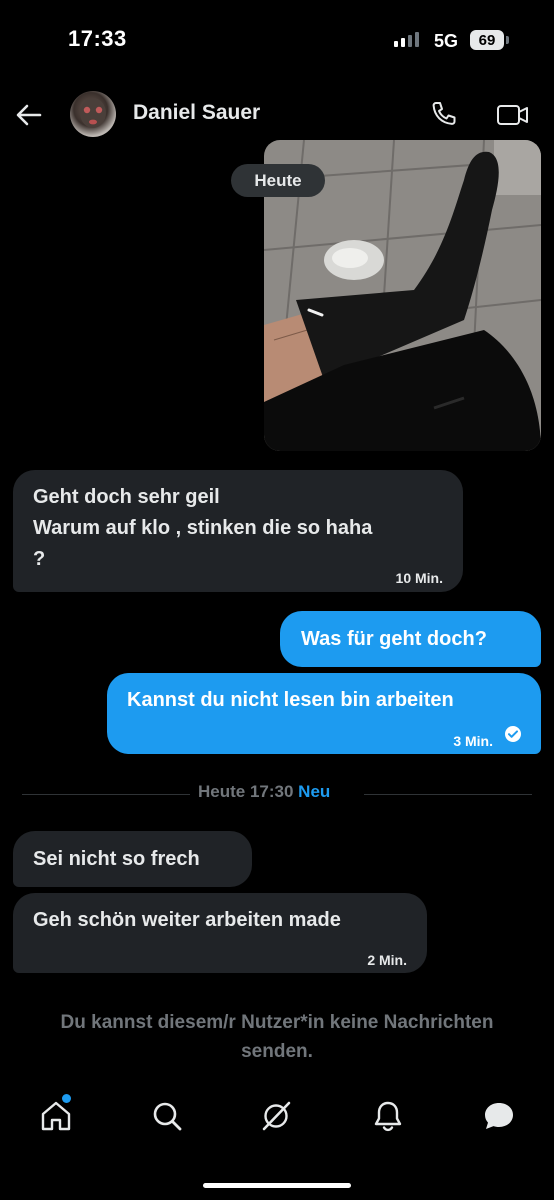 This screenshot has width=554, height=1200. What do you see at coordinates (406, 39) in the screenshot?
I see `signal-strength-icon` at bounding box center [406, 39].